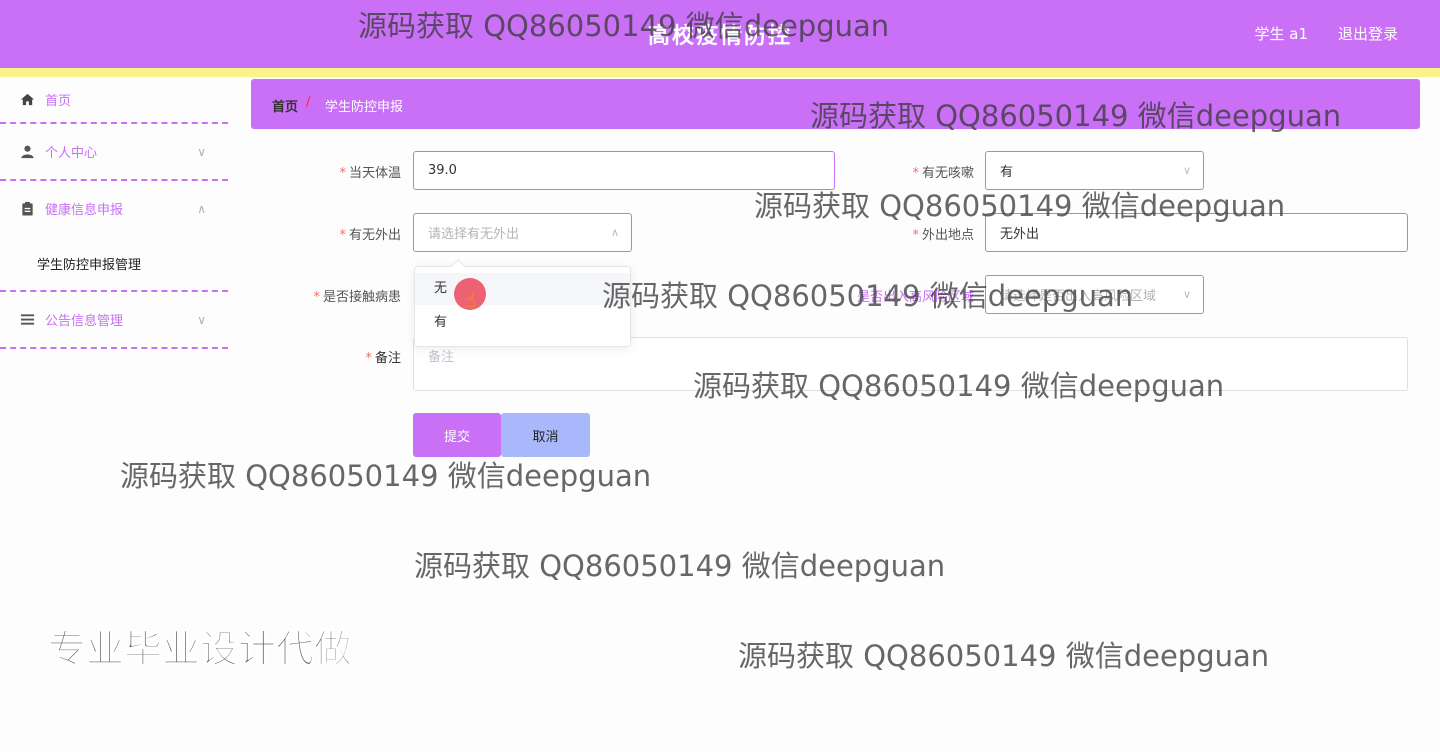 Image resolution: width=1440 pixels, height=752 pixels. What do you see at coordinates (200, 649) in the screenshot?
I see `promo-banner: 专业毕业设计代做` at bounding box center [200, 649].